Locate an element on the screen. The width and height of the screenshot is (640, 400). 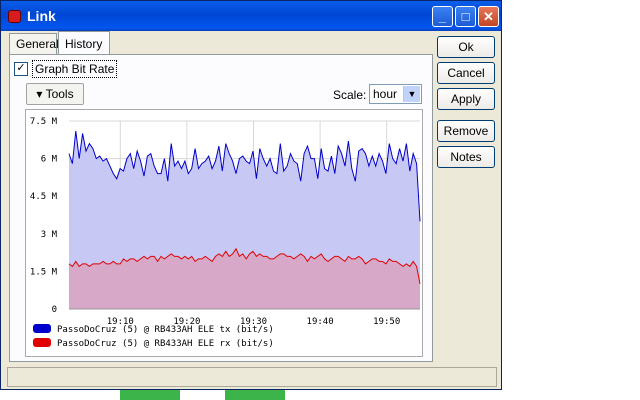
ok-button: Ok is located at coordinates (466, 47).